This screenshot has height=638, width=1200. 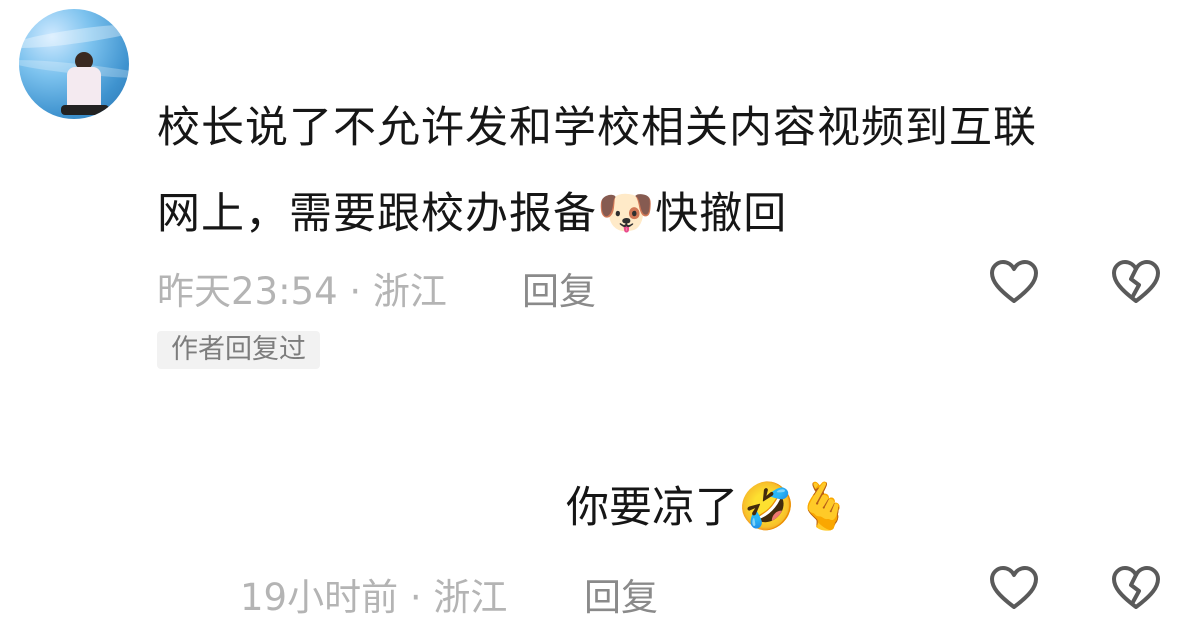 I want to click on reply-text: 你要凉了🤣🫰, so click(x=709, y=506).